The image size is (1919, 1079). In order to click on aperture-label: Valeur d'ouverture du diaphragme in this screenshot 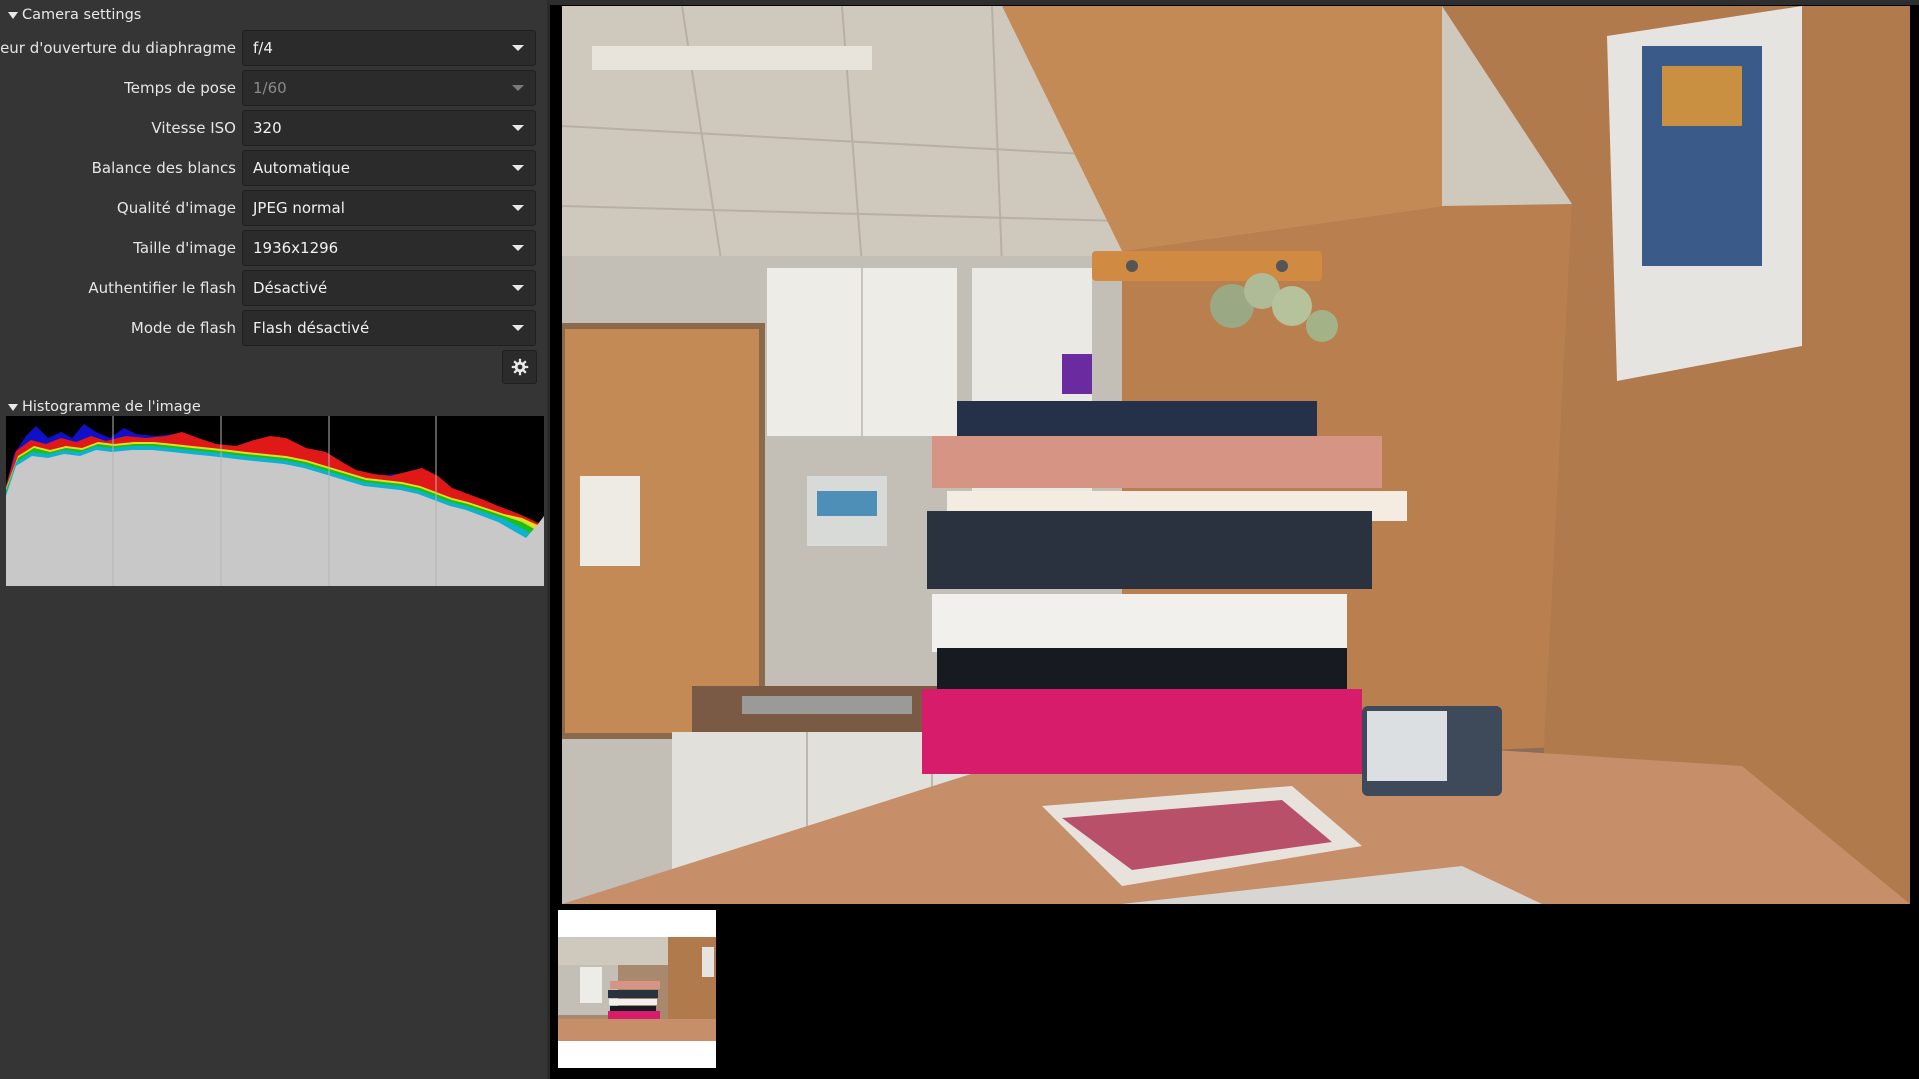, I will do `click(118, 48)`.